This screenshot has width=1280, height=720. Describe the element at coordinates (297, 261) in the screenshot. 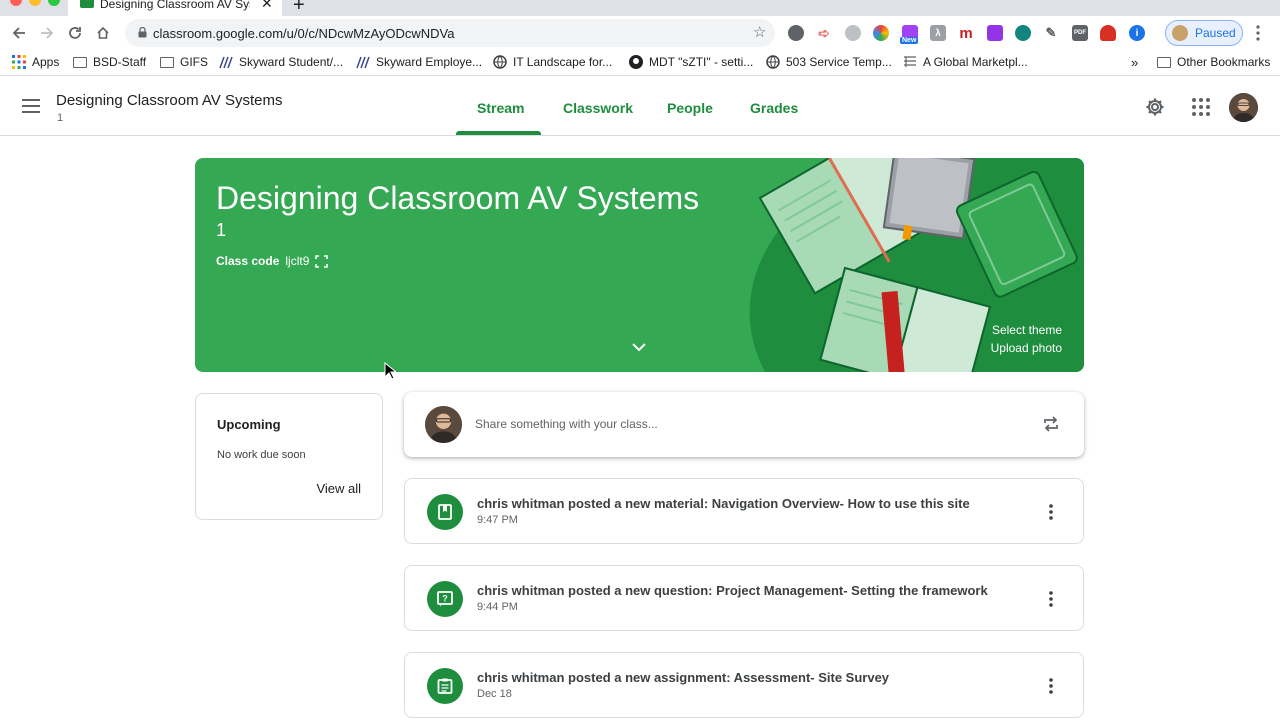

I see `class-code-value: ljclt9` at that location.